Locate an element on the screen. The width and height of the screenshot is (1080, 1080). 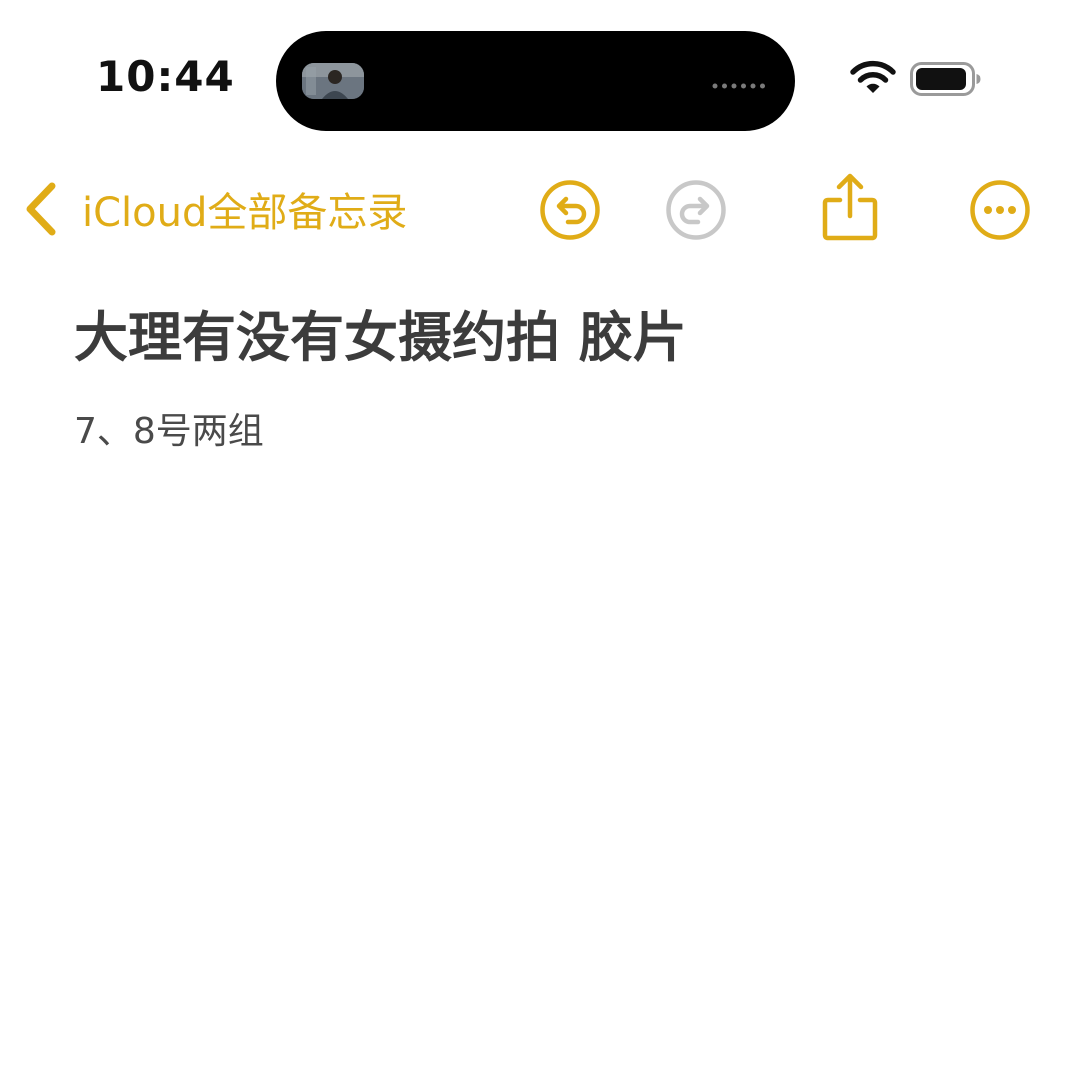
redo-button is located at coordinates (696, 210).